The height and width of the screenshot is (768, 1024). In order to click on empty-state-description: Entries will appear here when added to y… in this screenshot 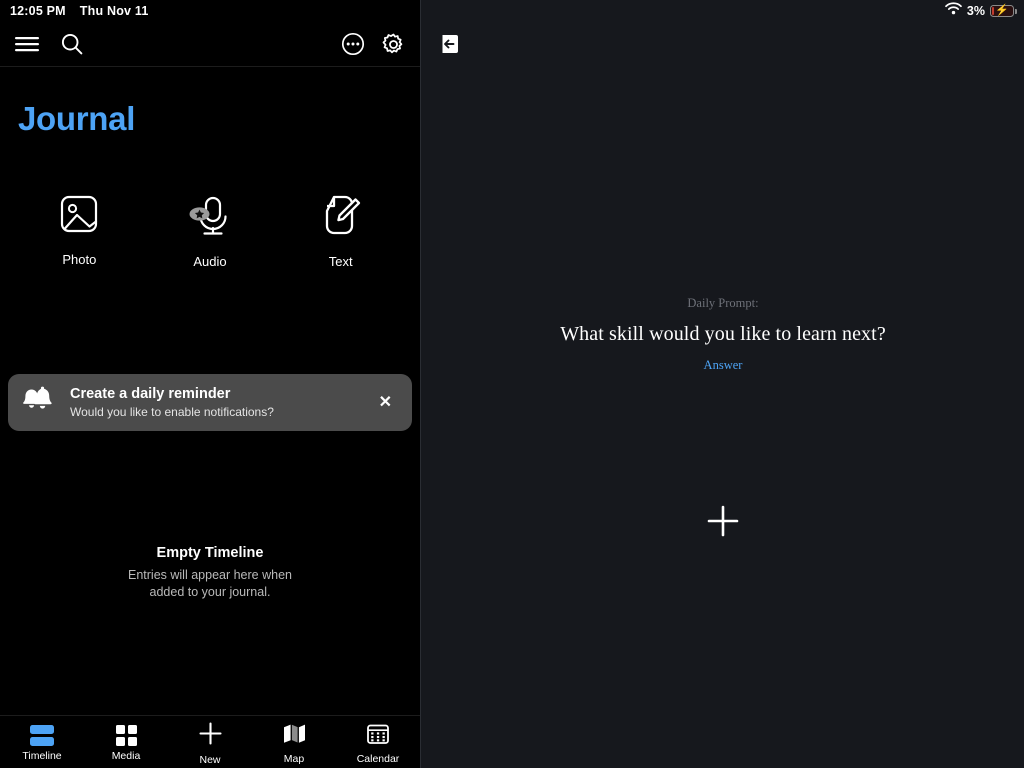, I will do `click(210, 584)`.